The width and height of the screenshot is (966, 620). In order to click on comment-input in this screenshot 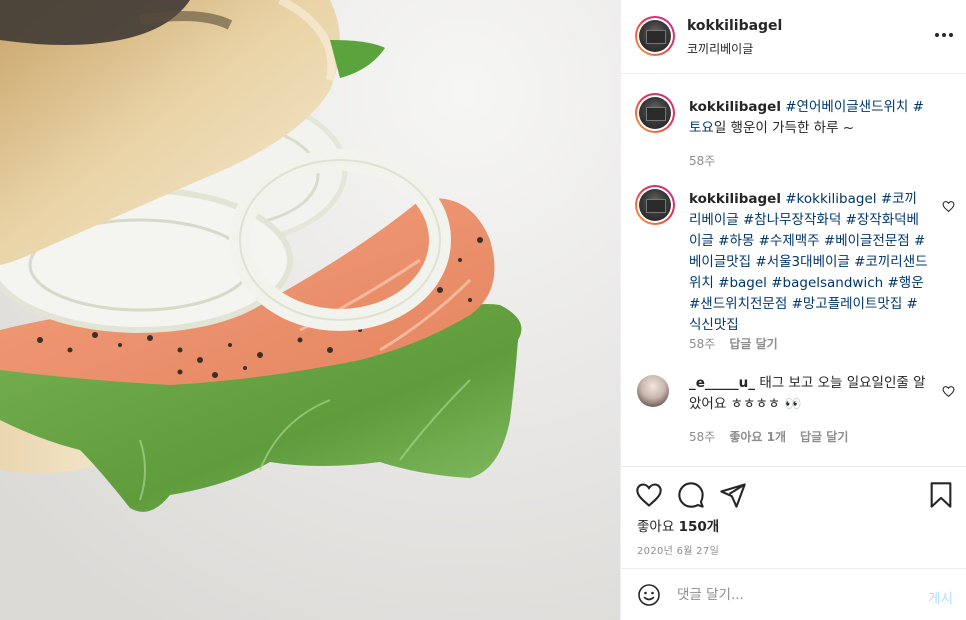, I will do `click(787, 595)`.